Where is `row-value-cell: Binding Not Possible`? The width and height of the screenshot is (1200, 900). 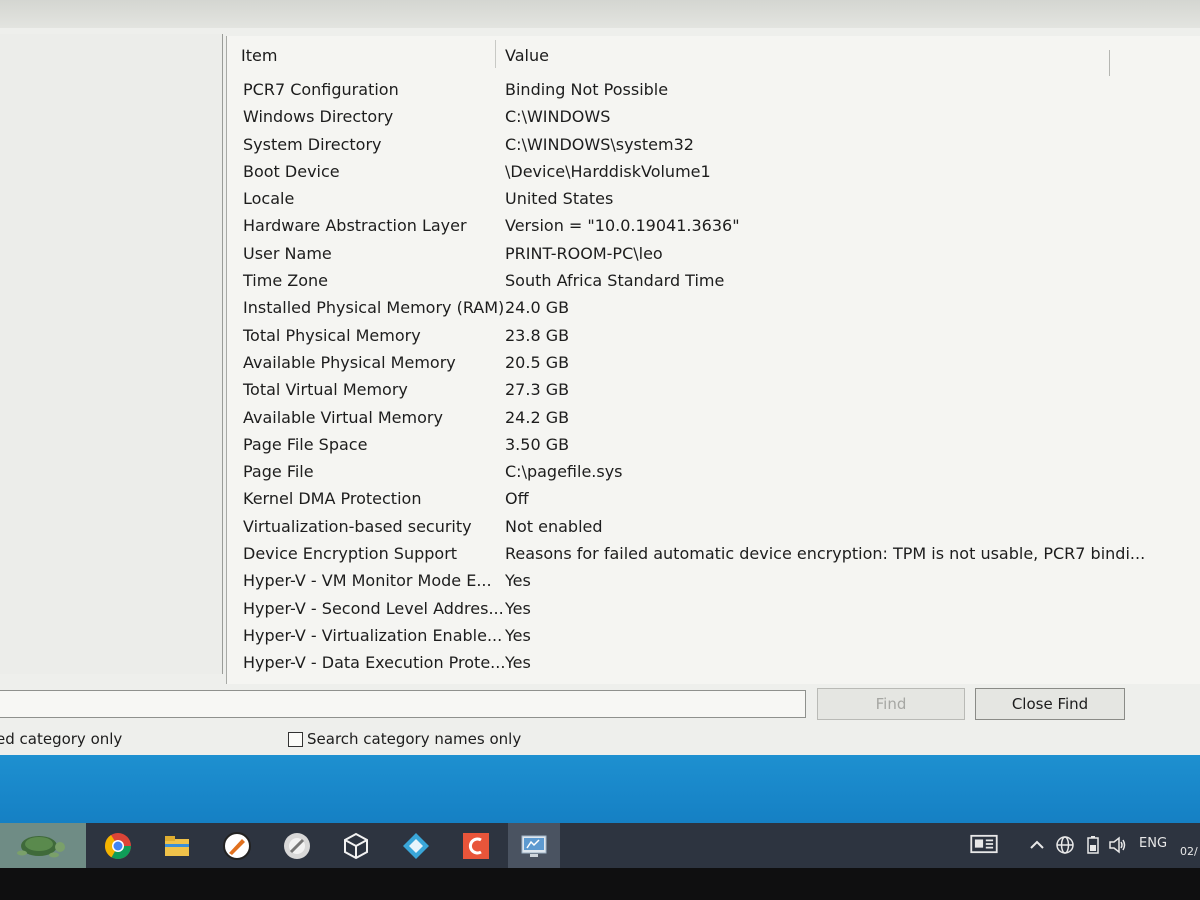 row-value-cell: Binding Not Possible is located at coordinates (587, 89).